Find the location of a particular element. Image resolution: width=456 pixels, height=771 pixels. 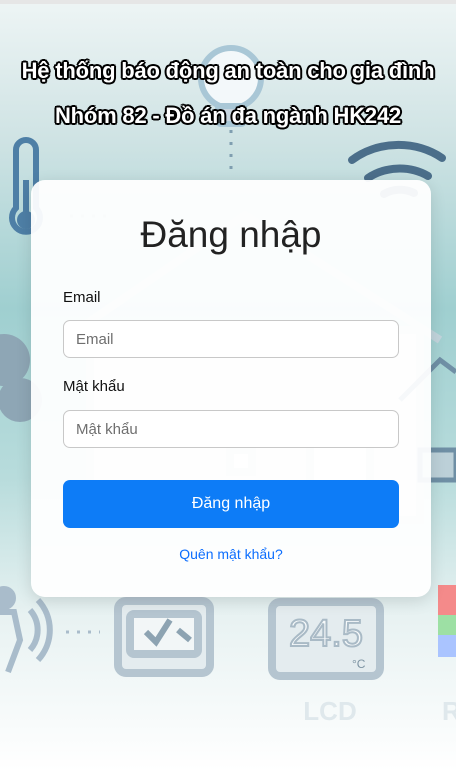

email-field is located at coordinates (231, 339).